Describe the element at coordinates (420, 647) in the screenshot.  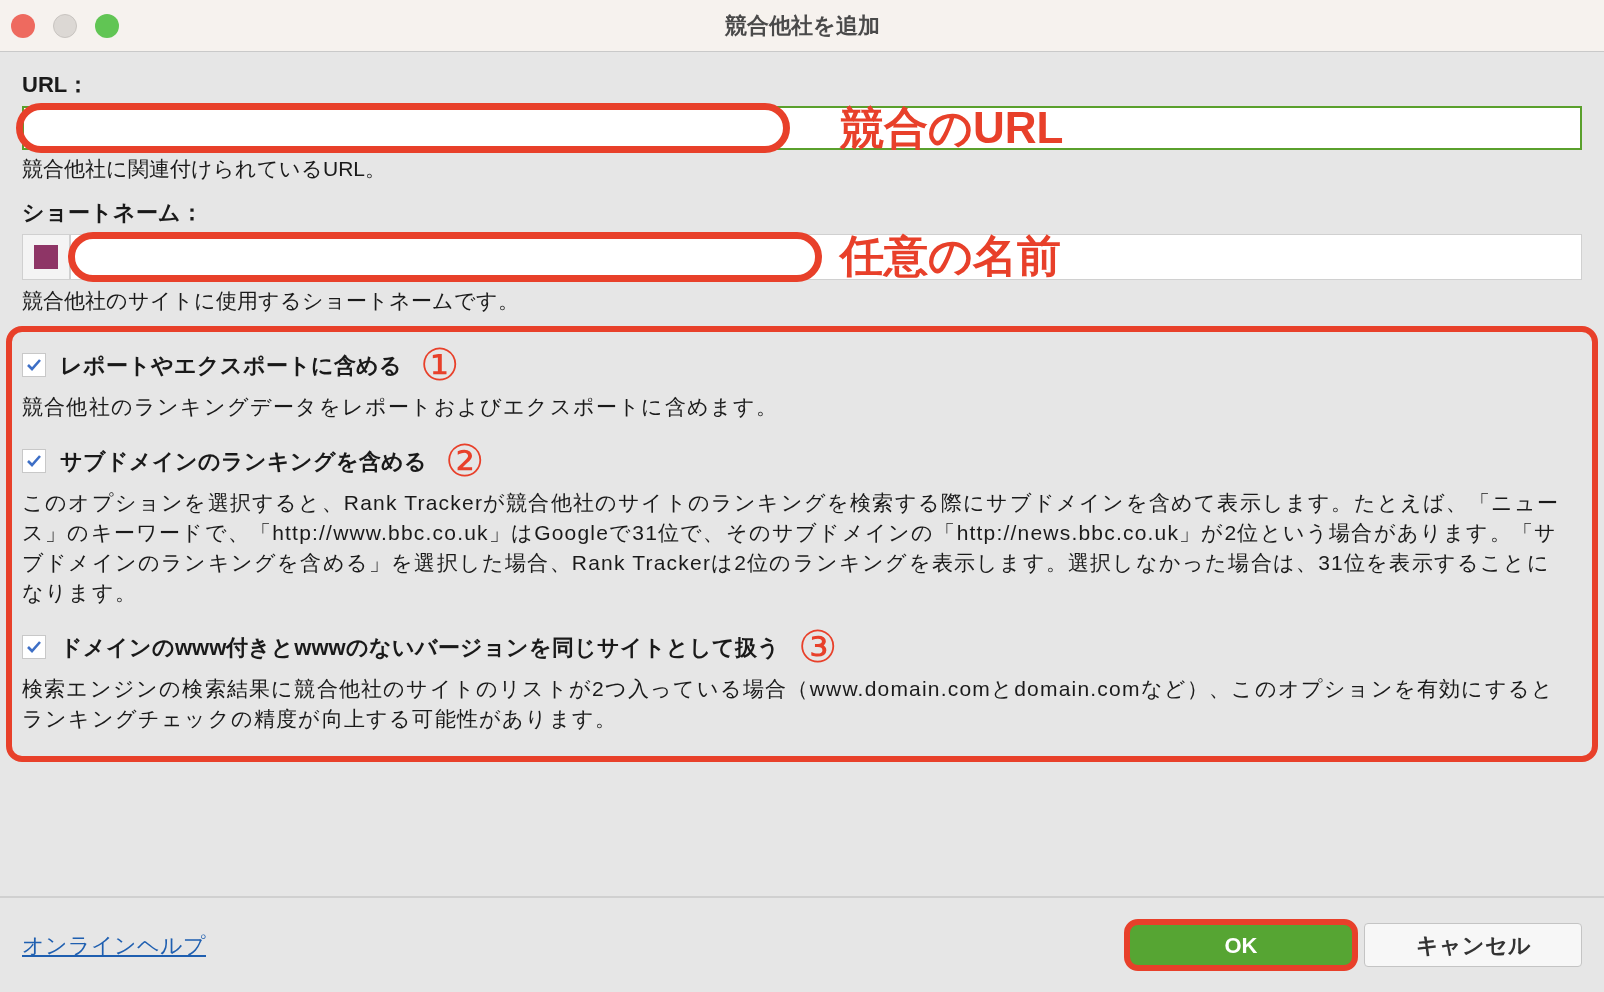
I see `option-label: ドメインのwww付きとwwwのないバージョンを同じサイトとして扱う` at that location.